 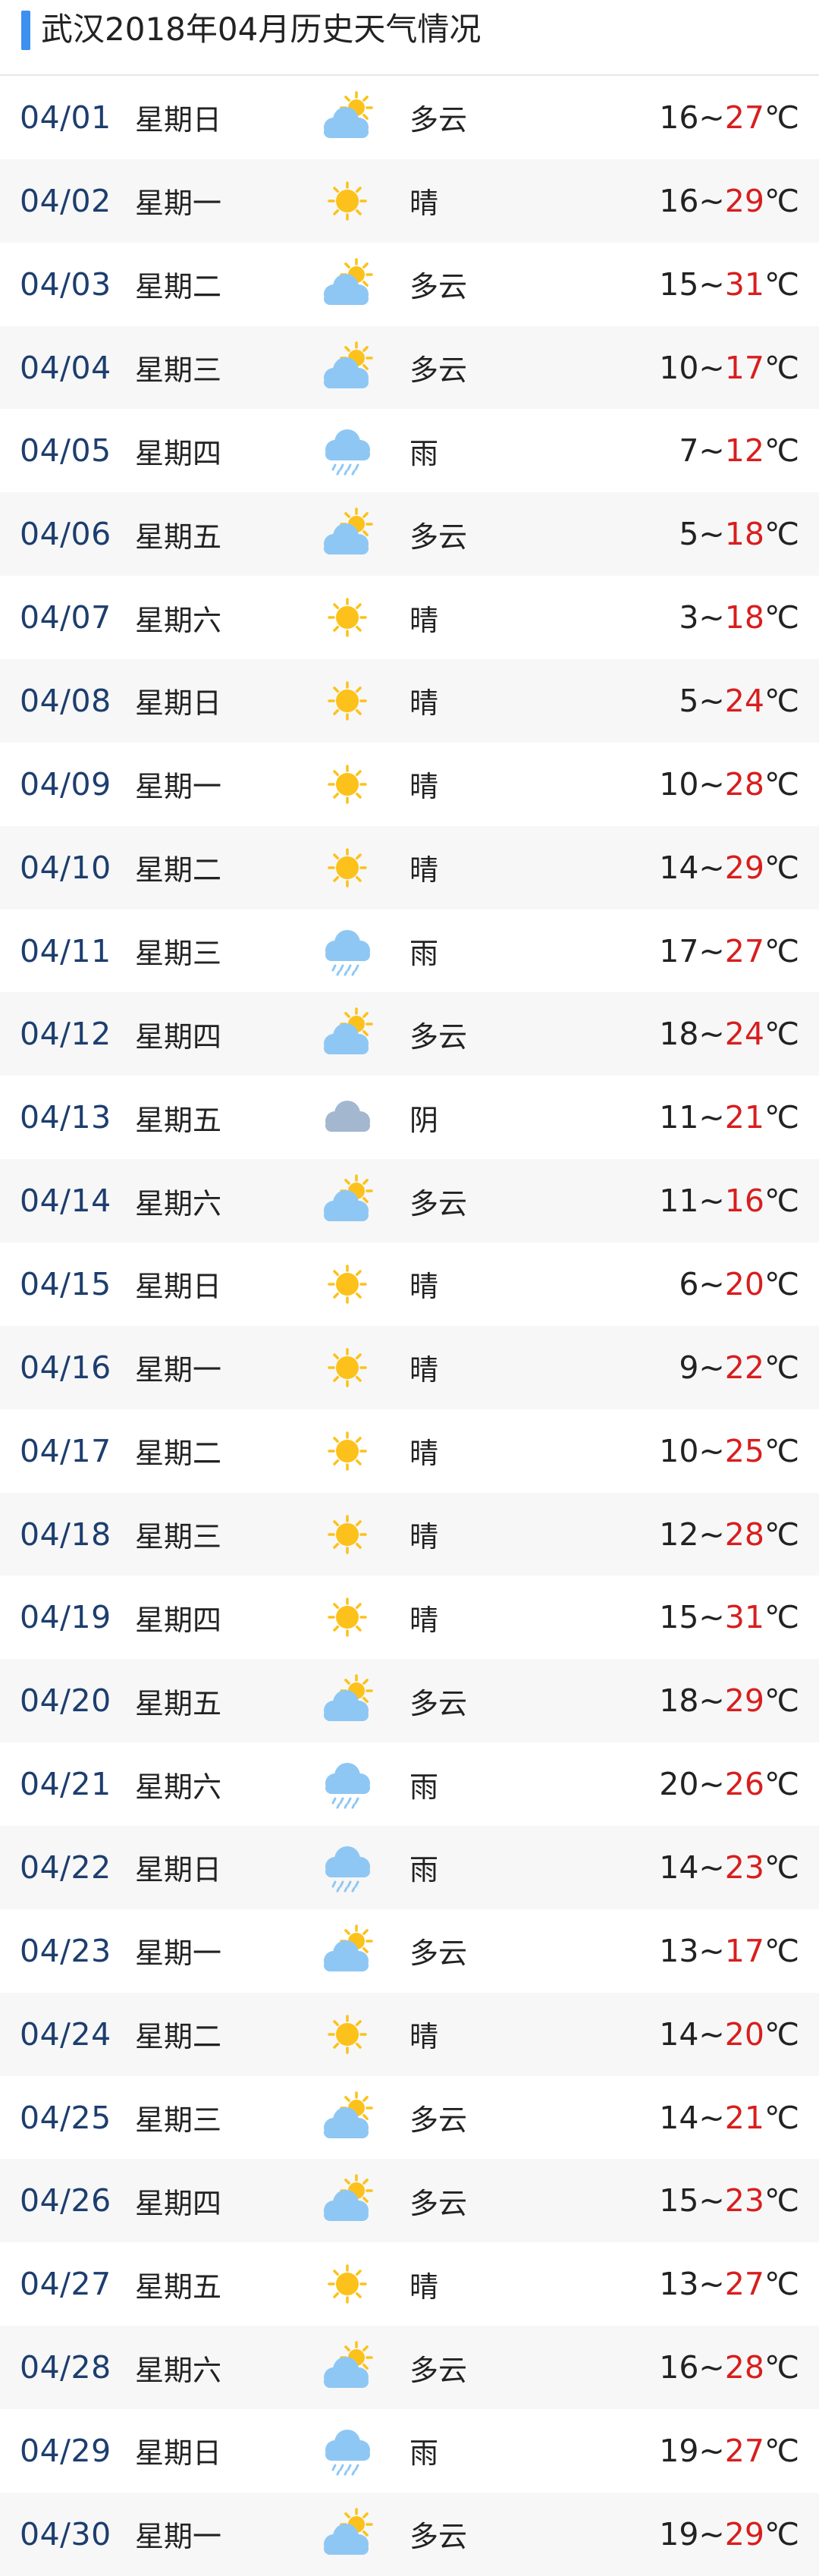 I want to click on day-row: 04/12 星期四 多云 18 ~24 ℃, so click(x=409, y=1034).